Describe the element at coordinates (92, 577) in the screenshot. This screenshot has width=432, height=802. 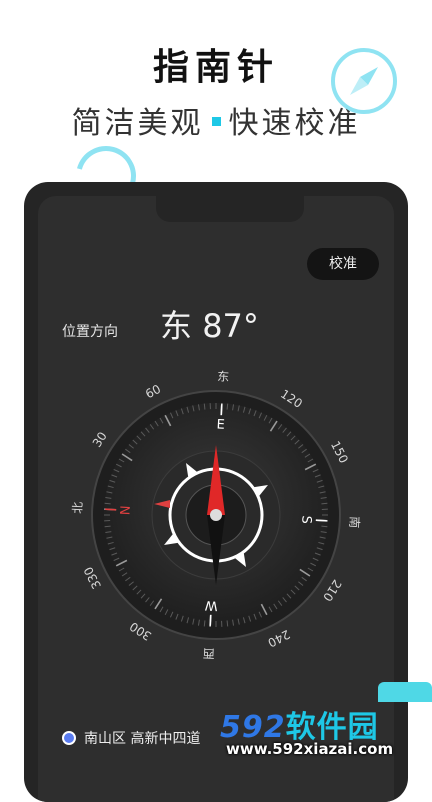
I see `dial-degree-label: 330` at that location.